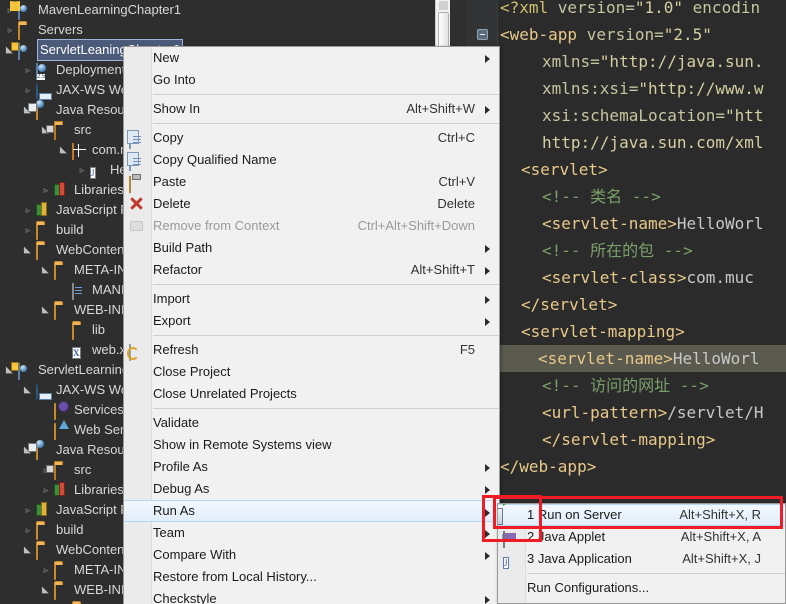 The width and height of the screenshot is (786, 604). I want to click on menu-item: Profile As, so click(311, 467).